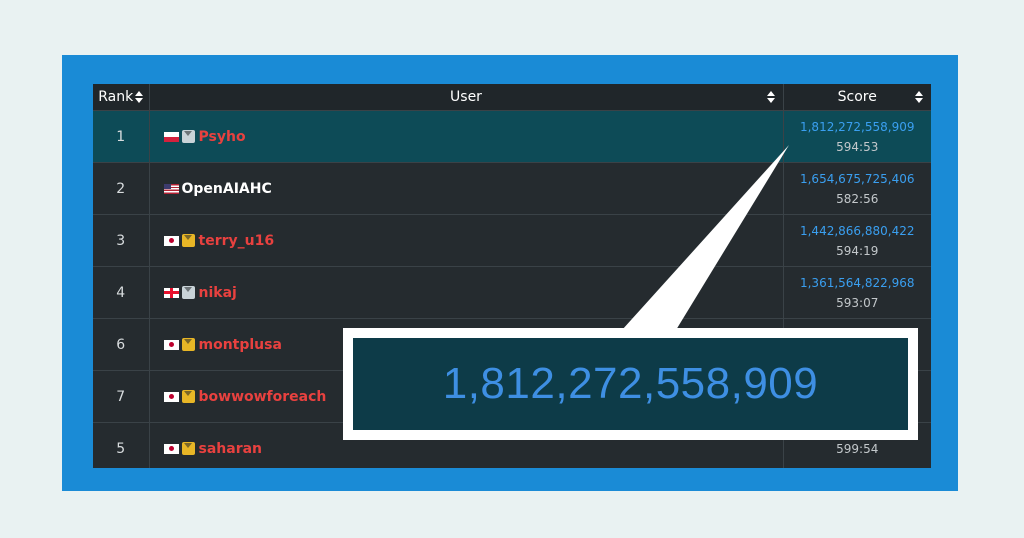 The height and width of the screenshot is (538, 1024). Describe the element at coordinates (466, 97) in the screenshot. I see `user-column-header: User` at that location.